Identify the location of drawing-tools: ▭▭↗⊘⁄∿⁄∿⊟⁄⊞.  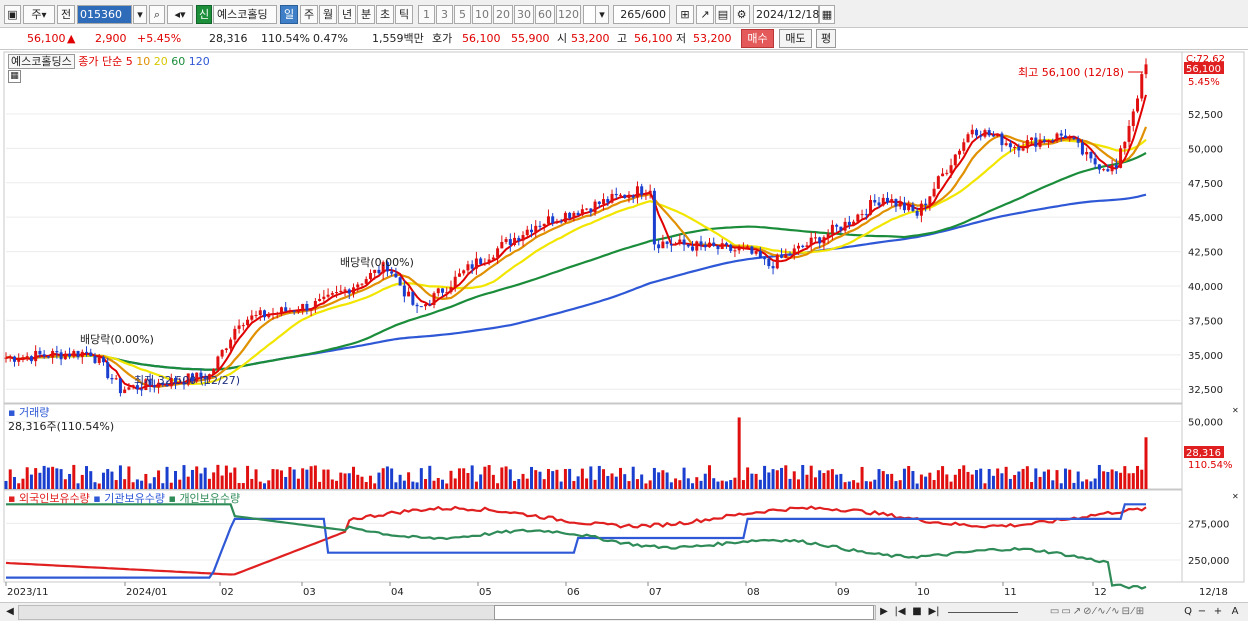
(1098, 612).